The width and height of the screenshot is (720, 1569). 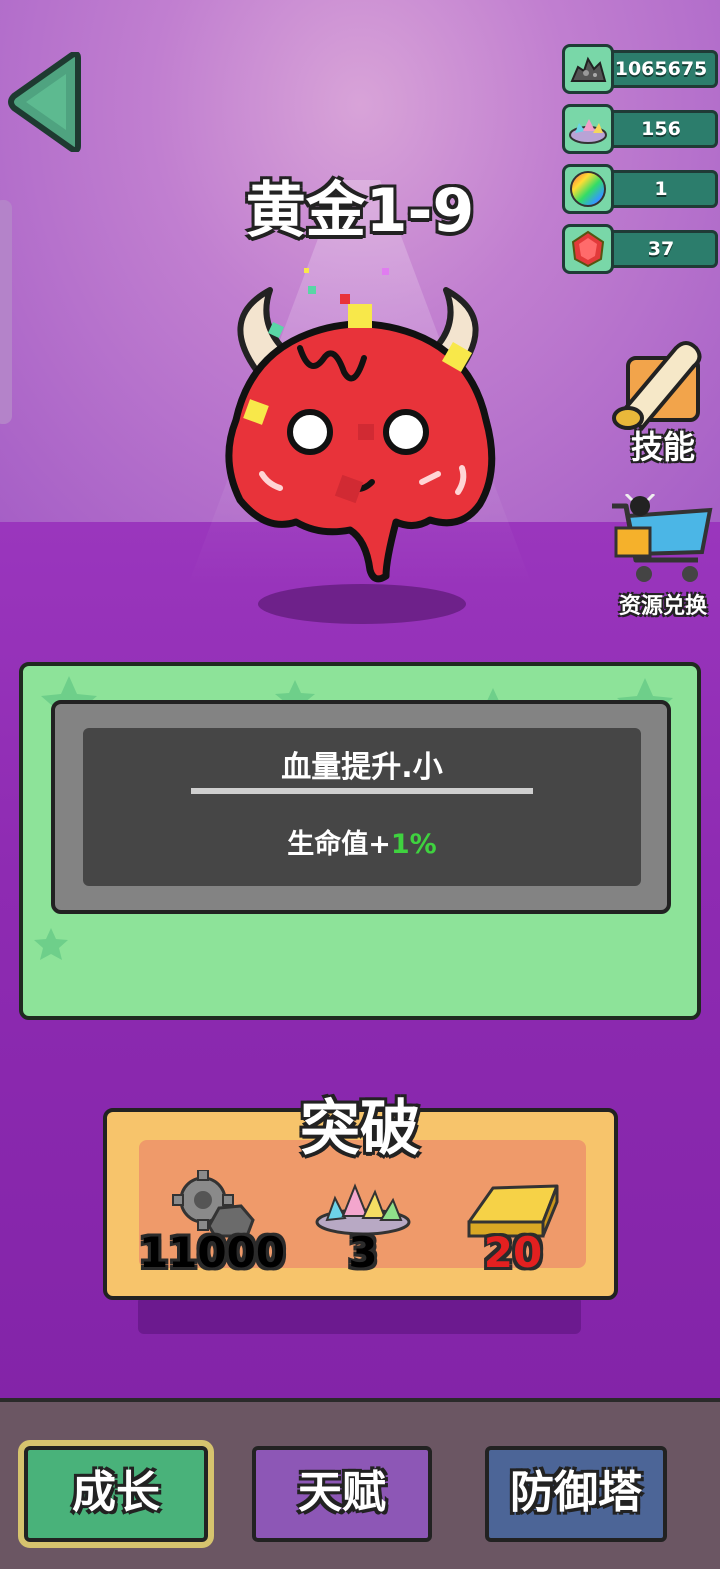 What do you see at coordinates (661, 189) in the screenshot?
I see `resource-value: 1` at bounding box center [661, 189].